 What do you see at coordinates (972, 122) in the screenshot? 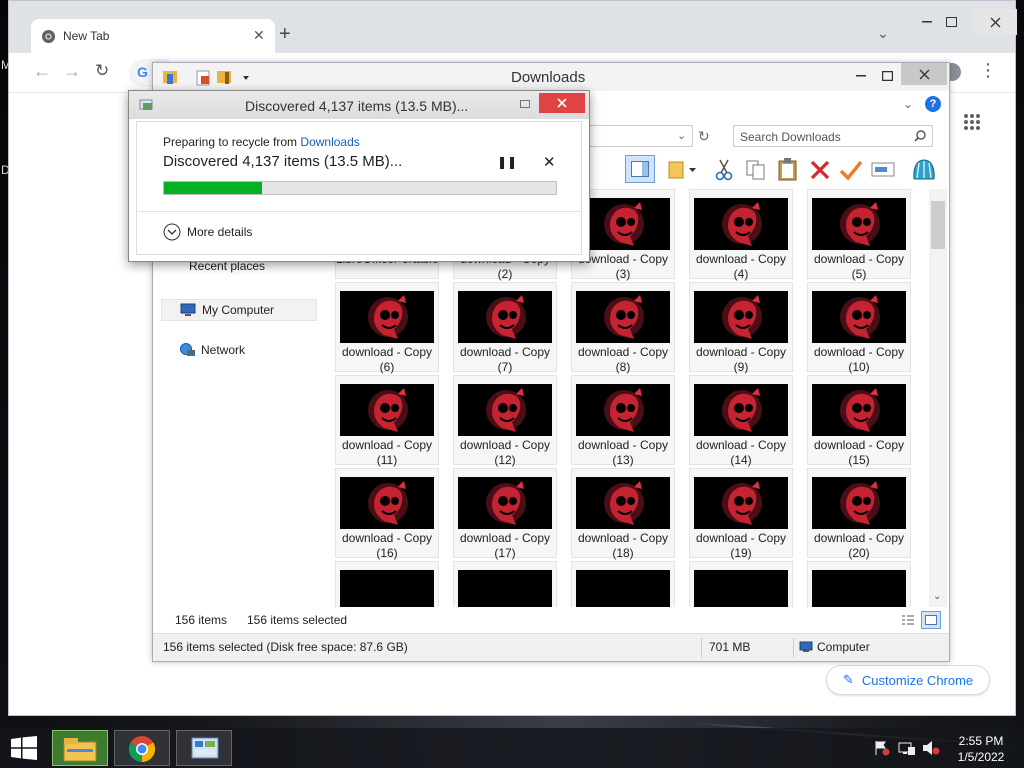
I see `apps-grid-icon` at bounding box center [972, 122].